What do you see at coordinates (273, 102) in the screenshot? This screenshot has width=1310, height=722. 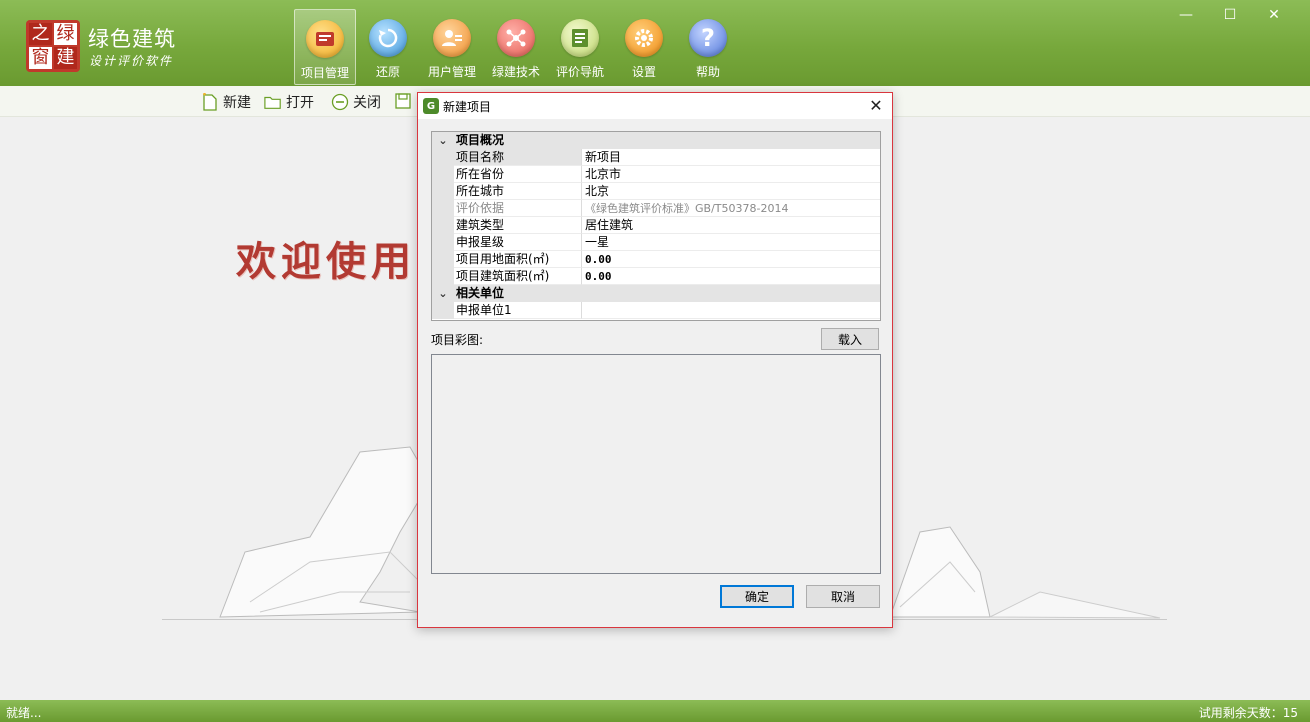 I see `folder-icon` at bounding box center [273, 102].